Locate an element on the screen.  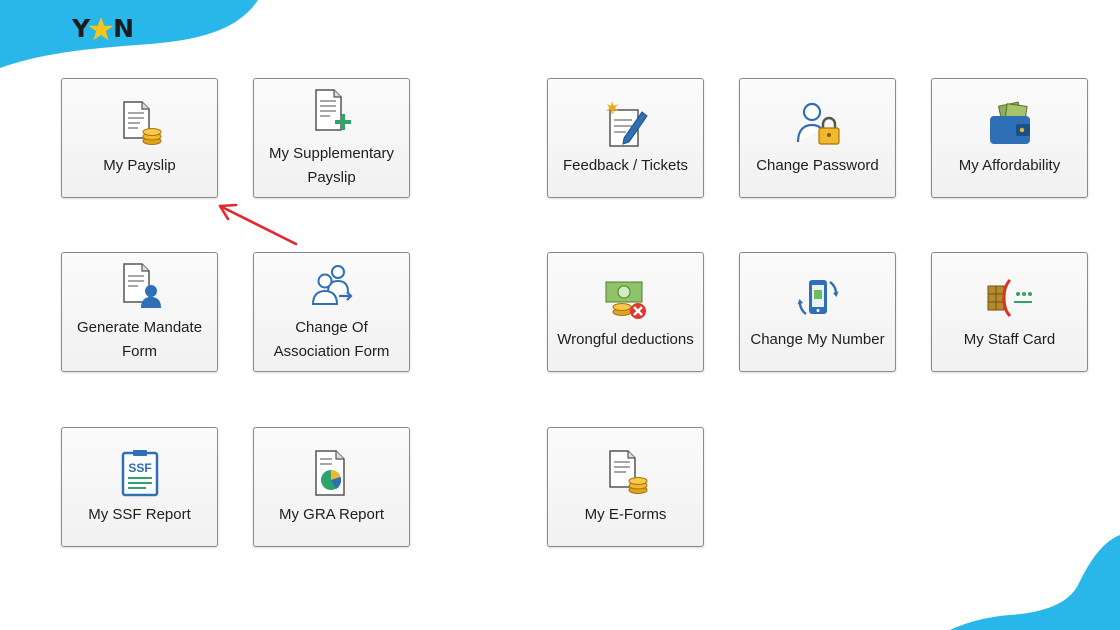
tile-wrongful-deductions: Wrongful deductions is located at coordinates (625, 312).